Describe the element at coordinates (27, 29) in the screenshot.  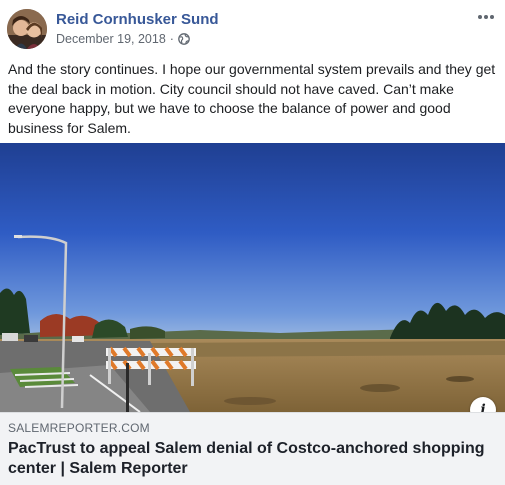
I see `avatar` at that location.